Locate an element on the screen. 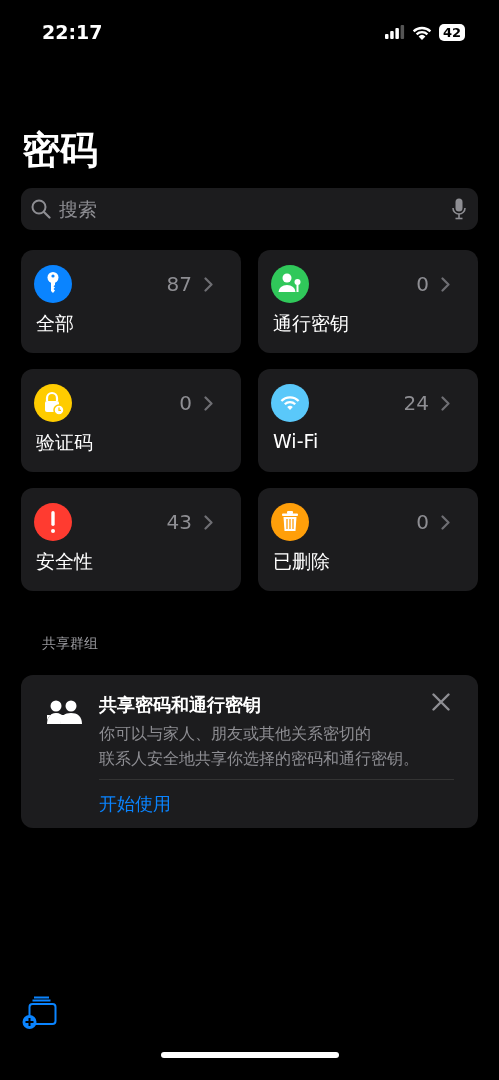 The image size is (499, 1080). category-label: 全部 is located at coordinates (55, 323).